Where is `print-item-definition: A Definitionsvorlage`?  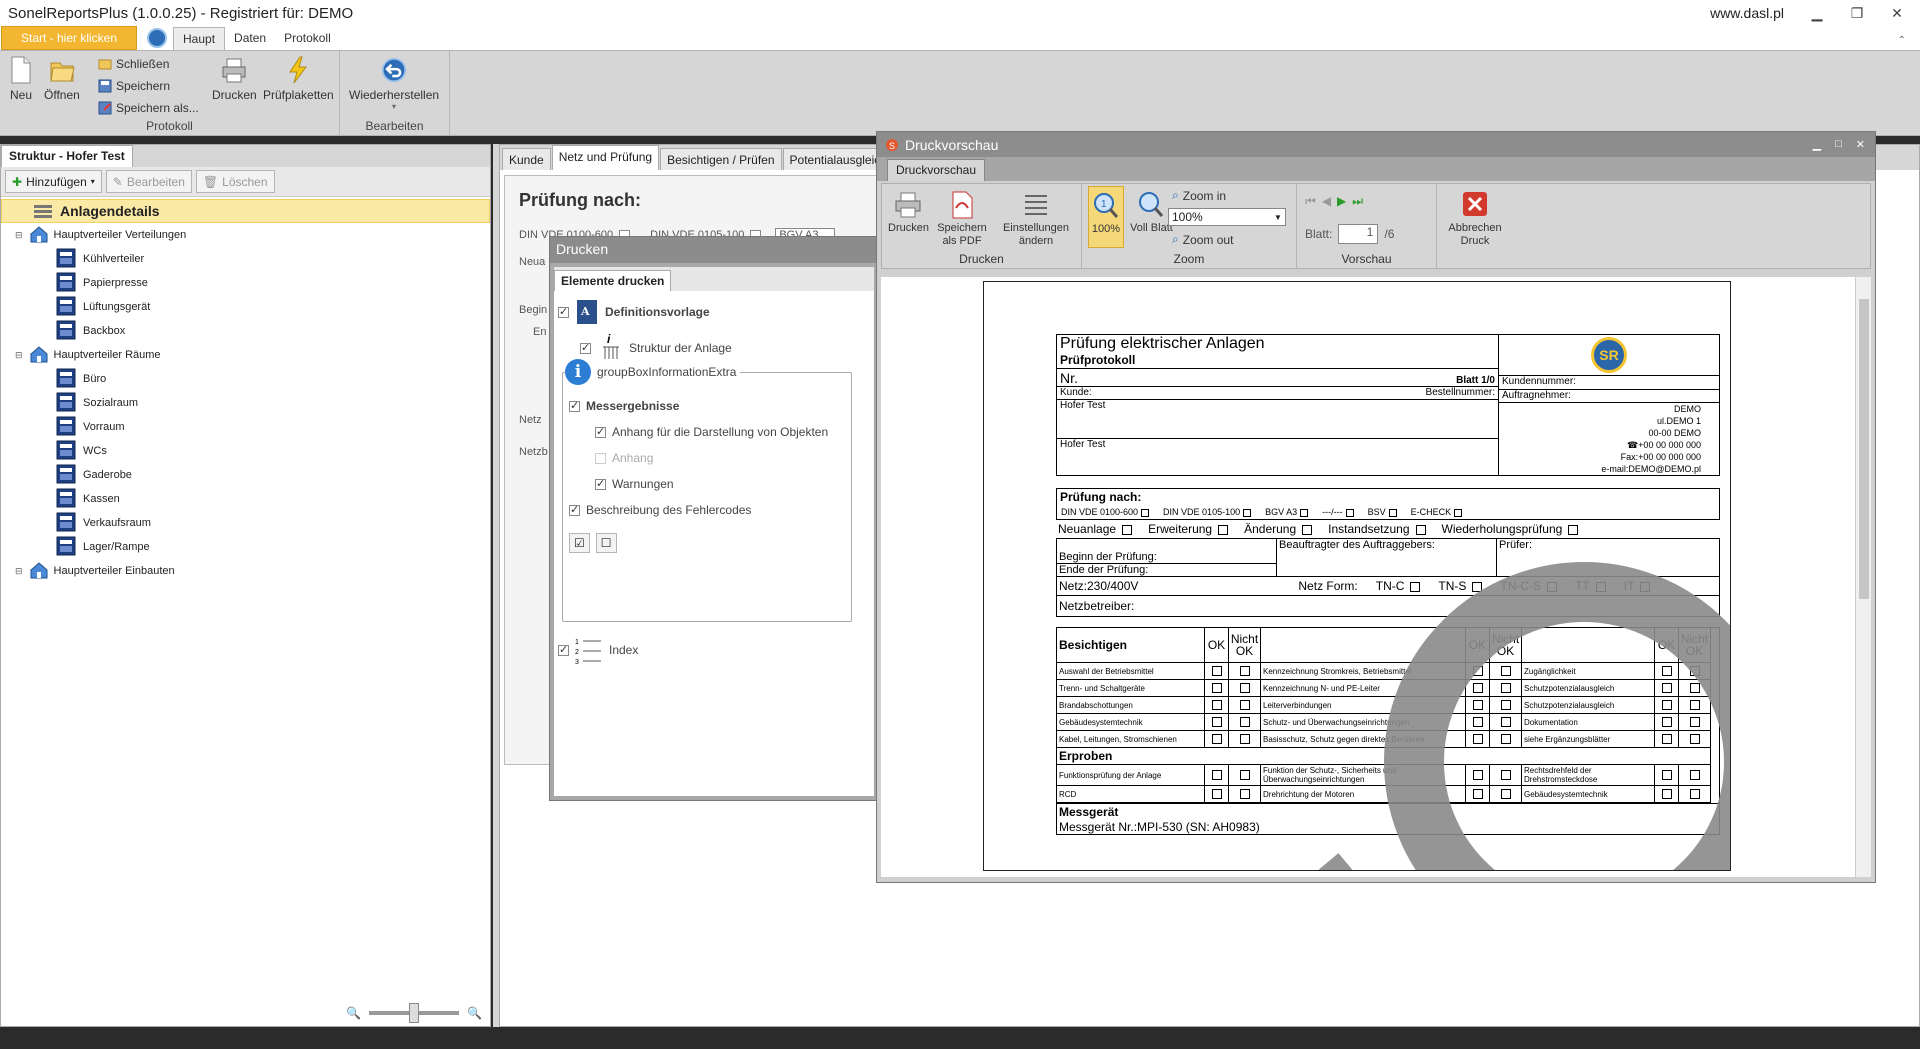
print-item-definition: A Definitionsvorlage is located at coordinates (634, 312).